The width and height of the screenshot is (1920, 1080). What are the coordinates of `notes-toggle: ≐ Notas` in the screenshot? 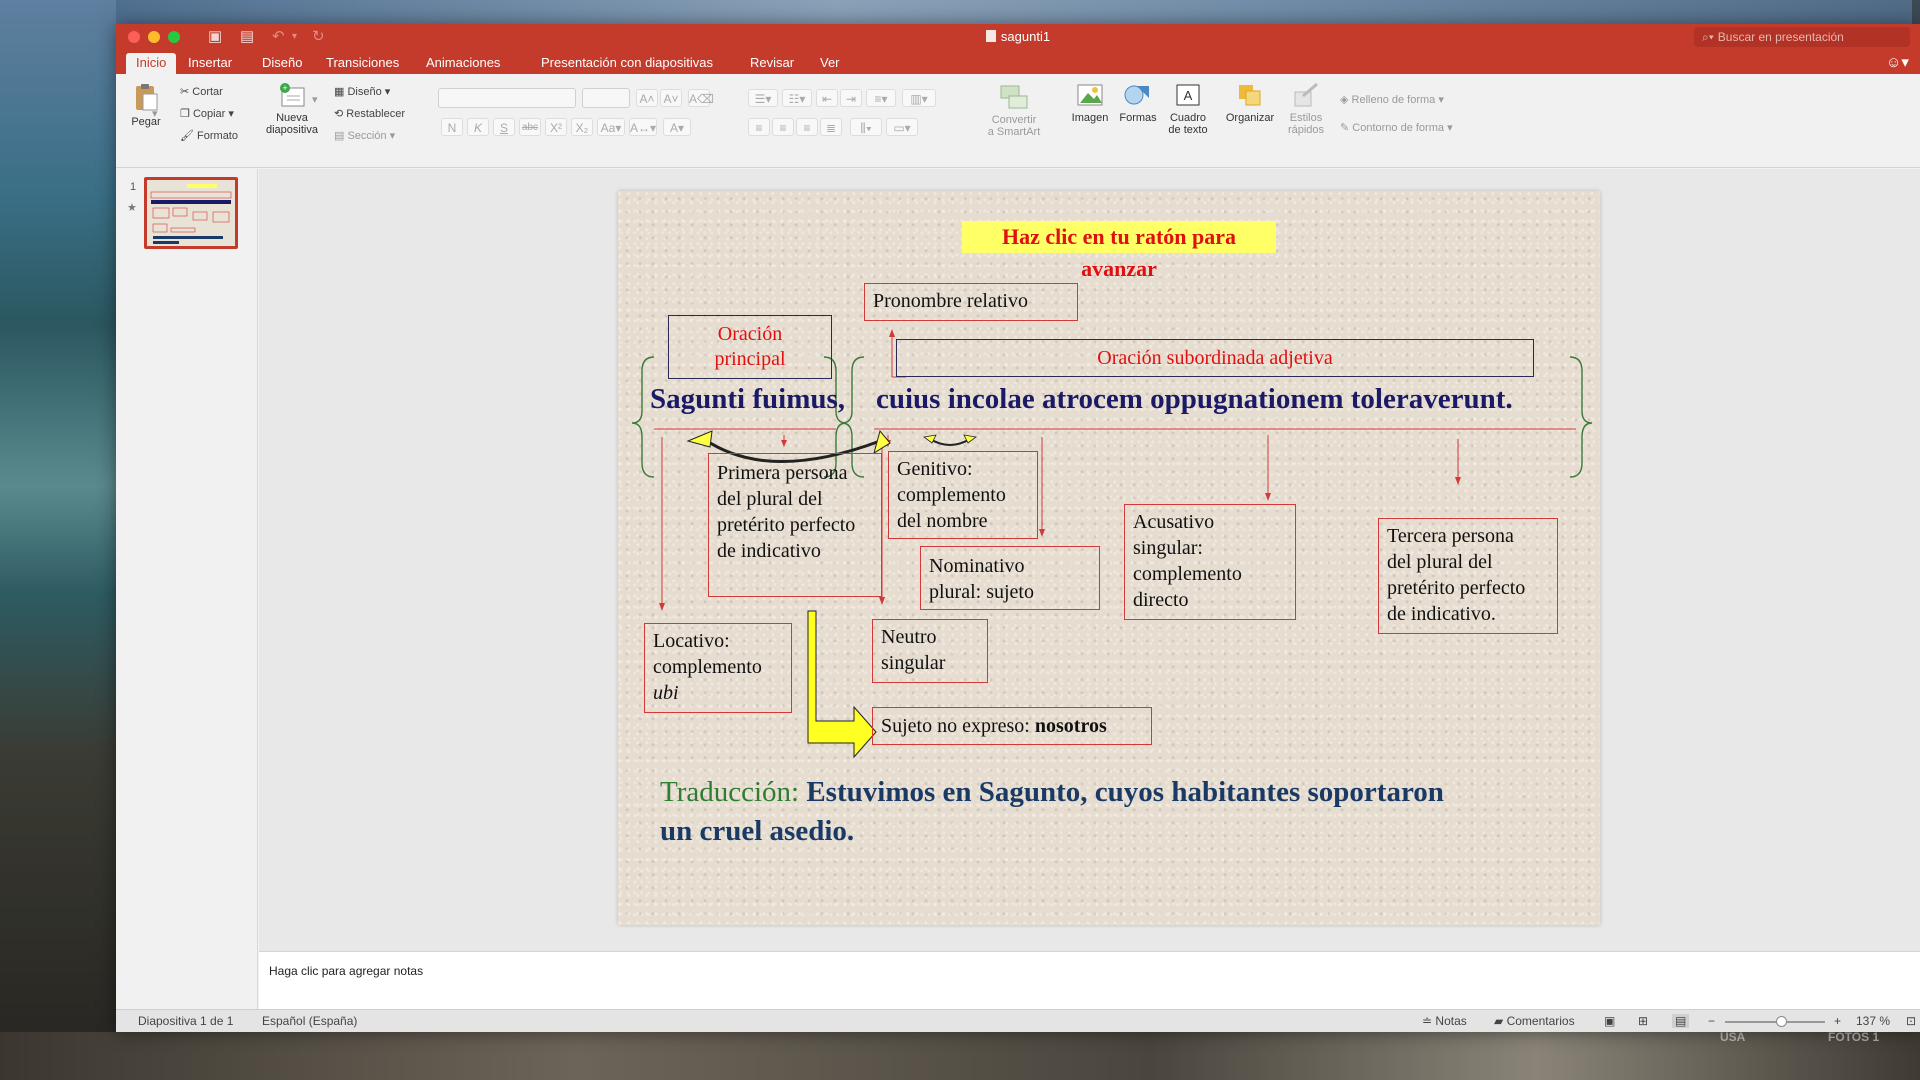 It's located at (1444, 1021).